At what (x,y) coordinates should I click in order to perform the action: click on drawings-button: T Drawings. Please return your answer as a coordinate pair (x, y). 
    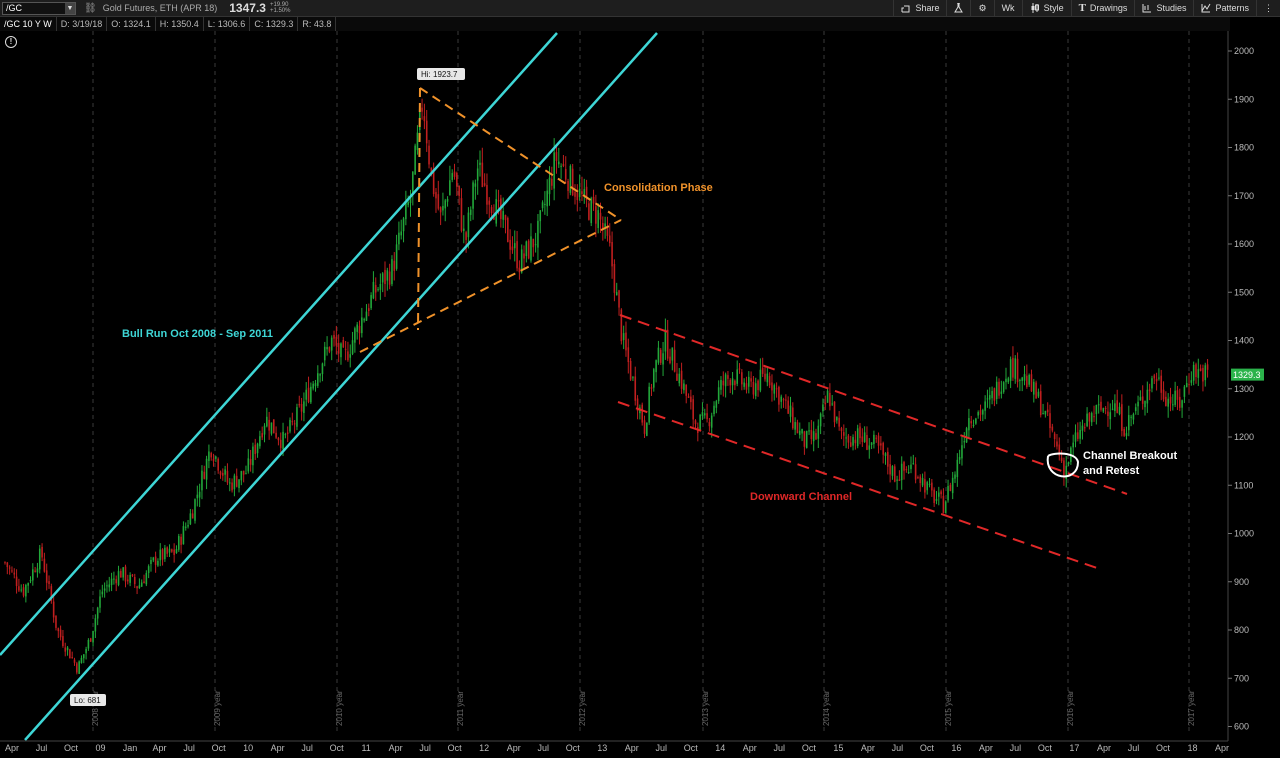
    Looking at the image, I should click on (1102, 8).